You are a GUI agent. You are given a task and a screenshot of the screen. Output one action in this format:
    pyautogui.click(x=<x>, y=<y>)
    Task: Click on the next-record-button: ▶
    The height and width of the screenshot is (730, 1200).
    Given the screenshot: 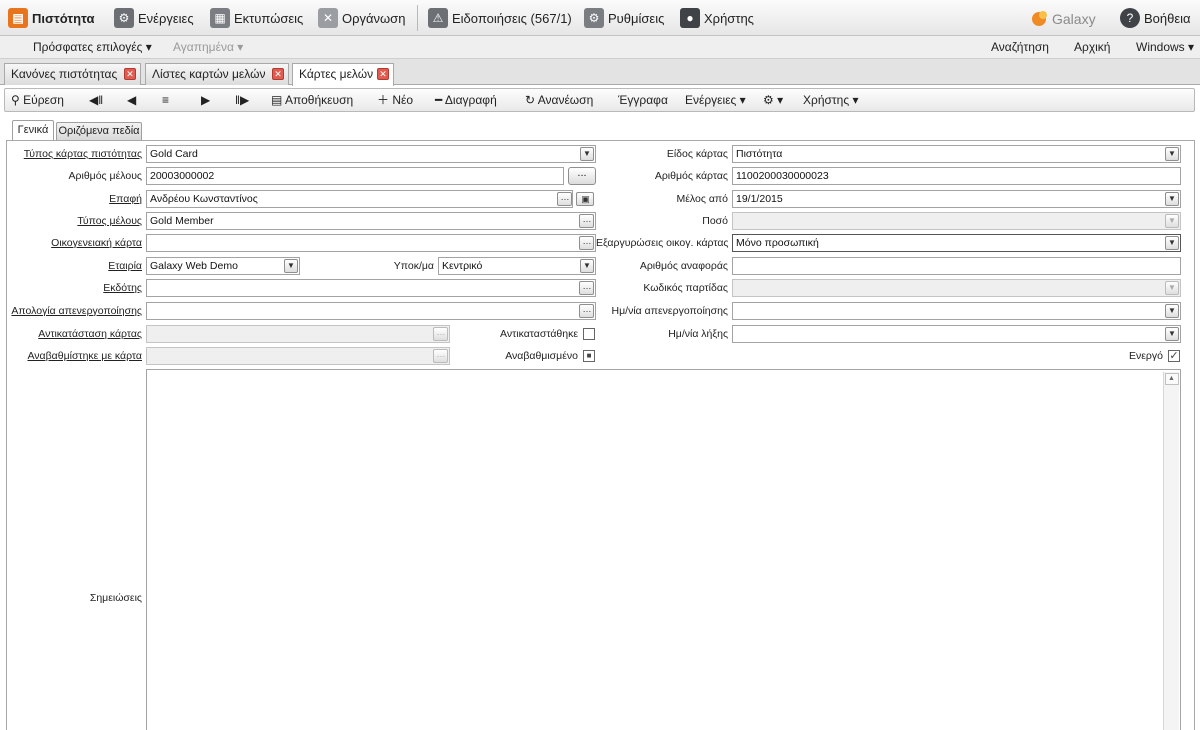 What is the action you would take?
    pyautogui.click(x=205, y=100)
    